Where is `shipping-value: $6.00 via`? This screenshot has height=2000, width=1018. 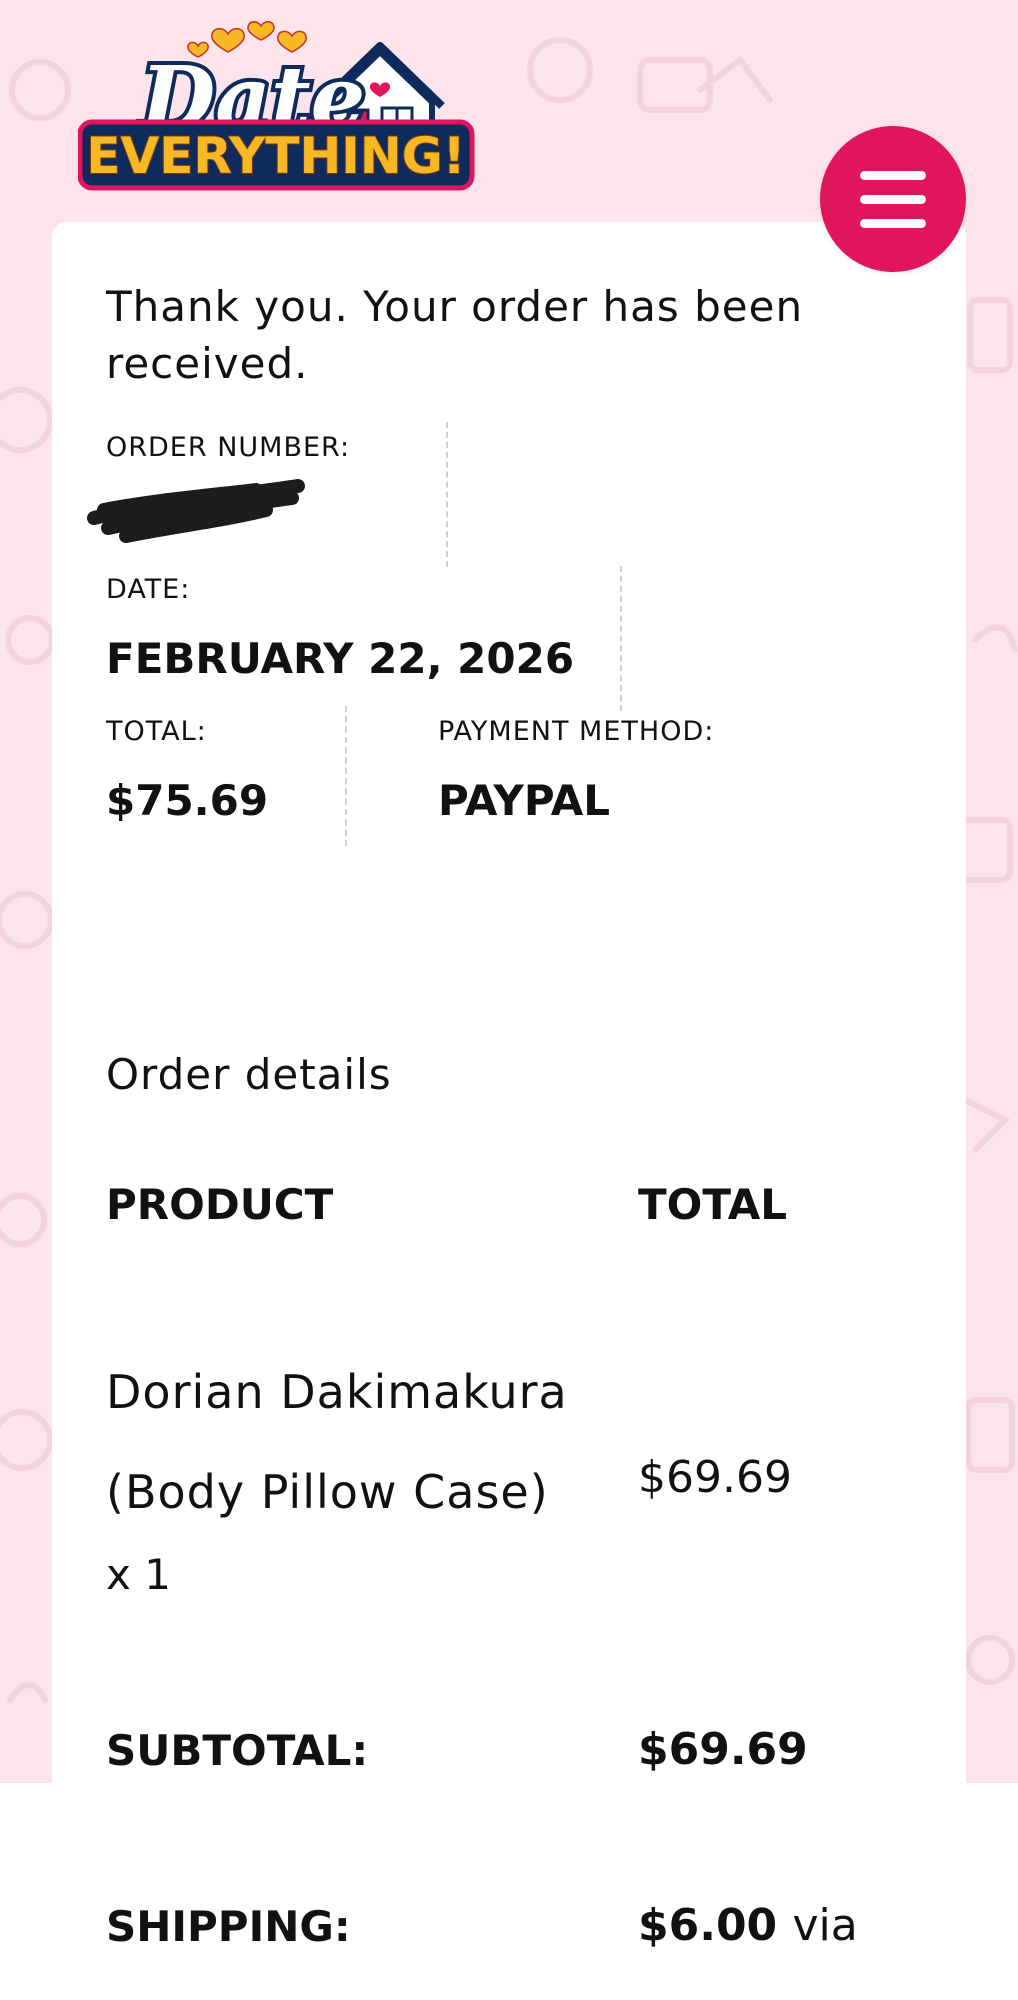
shipping-value: $6.00 via is located at coordinates (748, 1925).